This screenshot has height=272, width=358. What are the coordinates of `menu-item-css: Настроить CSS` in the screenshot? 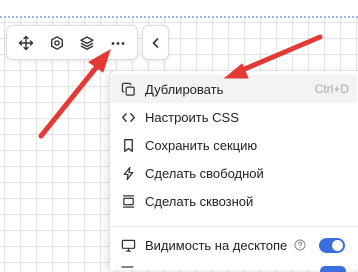 It's located at (234, 117).